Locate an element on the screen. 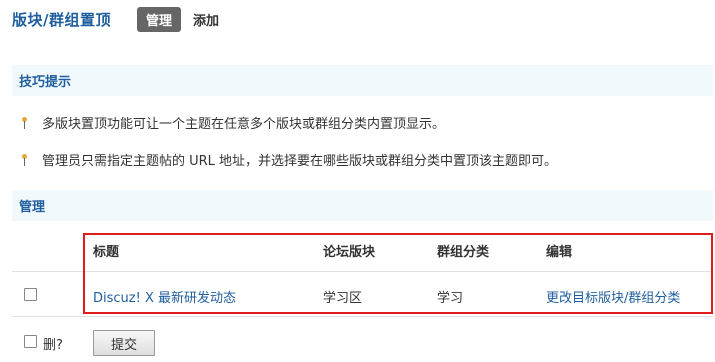 The width and height of the screenshot is (715, 362). delete-checkbox is located at coordinates (30, 341).